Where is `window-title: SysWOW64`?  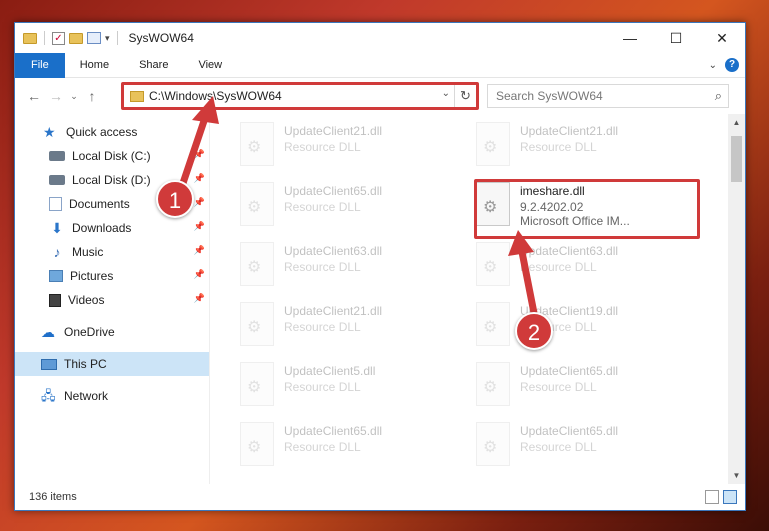
window-title: SysWOW64 is located at coordinates (161, 38).